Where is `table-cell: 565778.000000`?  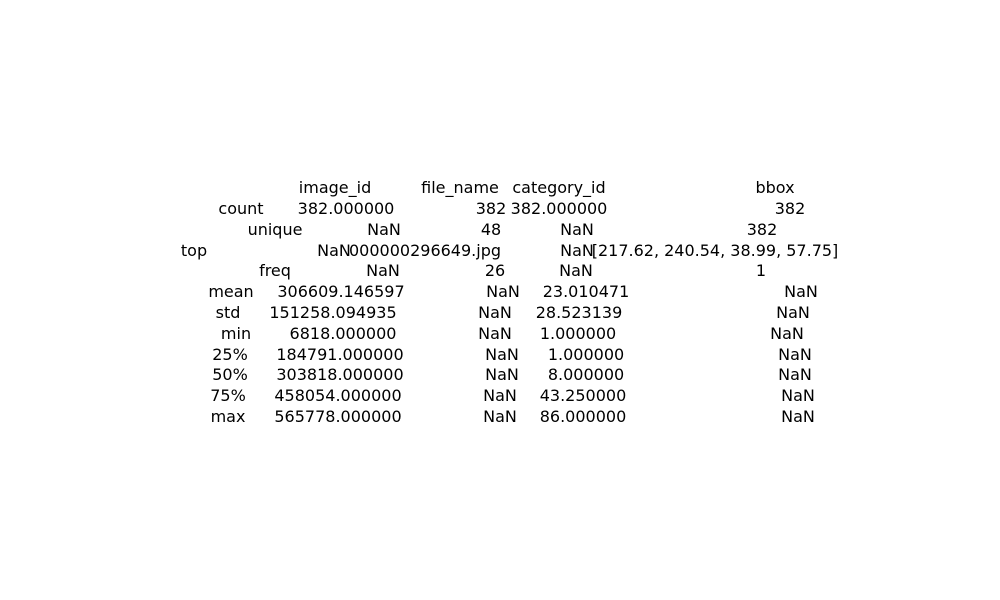
table-cell: 565778.000000 is located at coordinates (338, 416).